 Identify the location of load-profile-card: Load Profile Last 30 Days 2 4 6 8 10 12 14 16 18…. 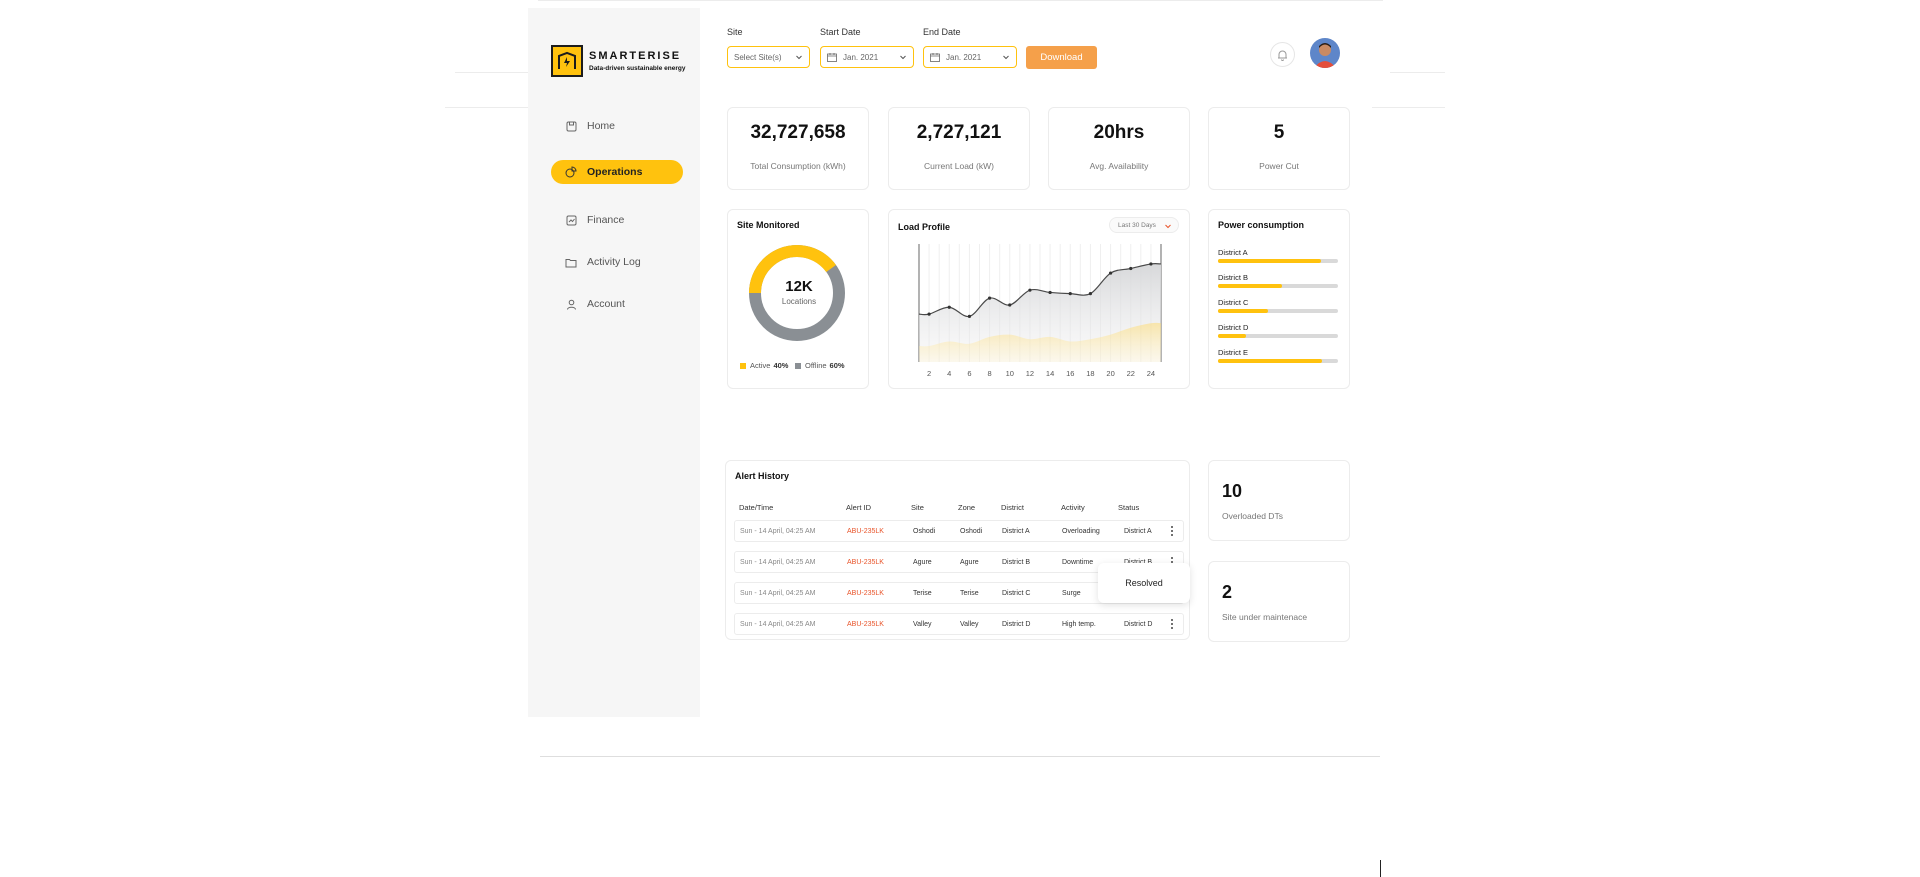
(1039, 299).